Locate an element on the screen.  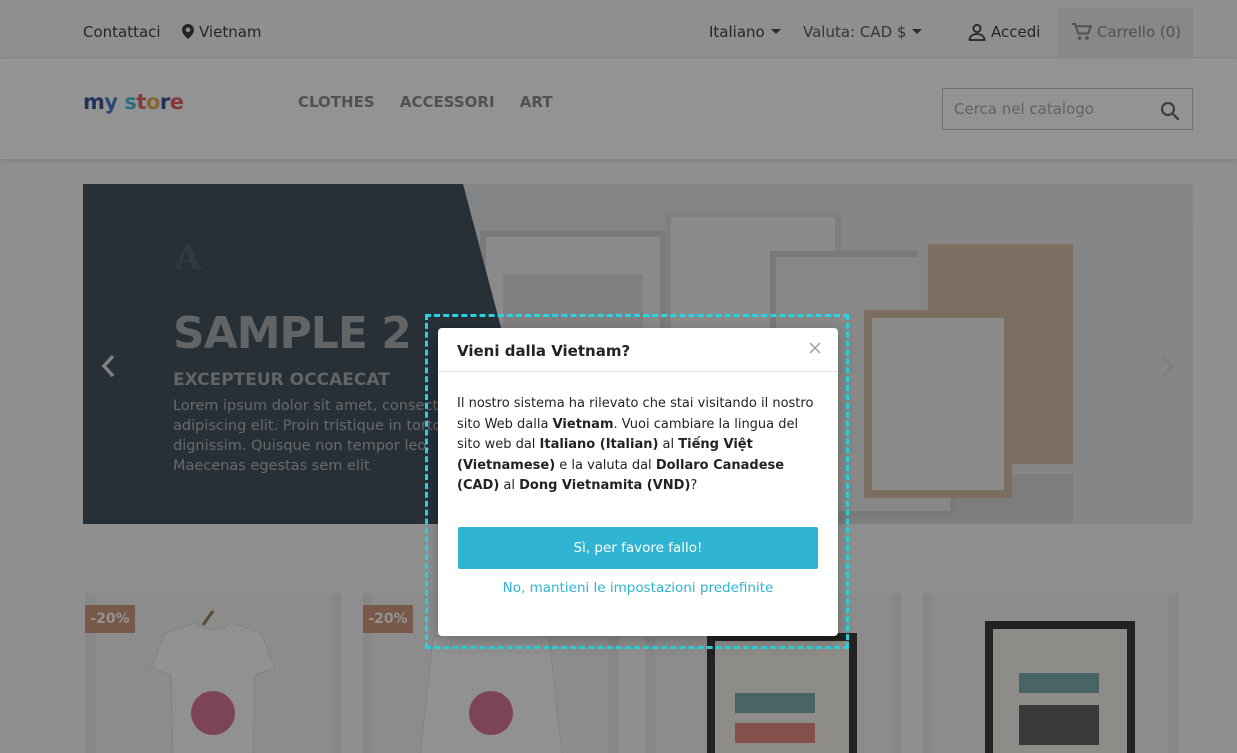
close-icon is located at coordinates (815, 348).